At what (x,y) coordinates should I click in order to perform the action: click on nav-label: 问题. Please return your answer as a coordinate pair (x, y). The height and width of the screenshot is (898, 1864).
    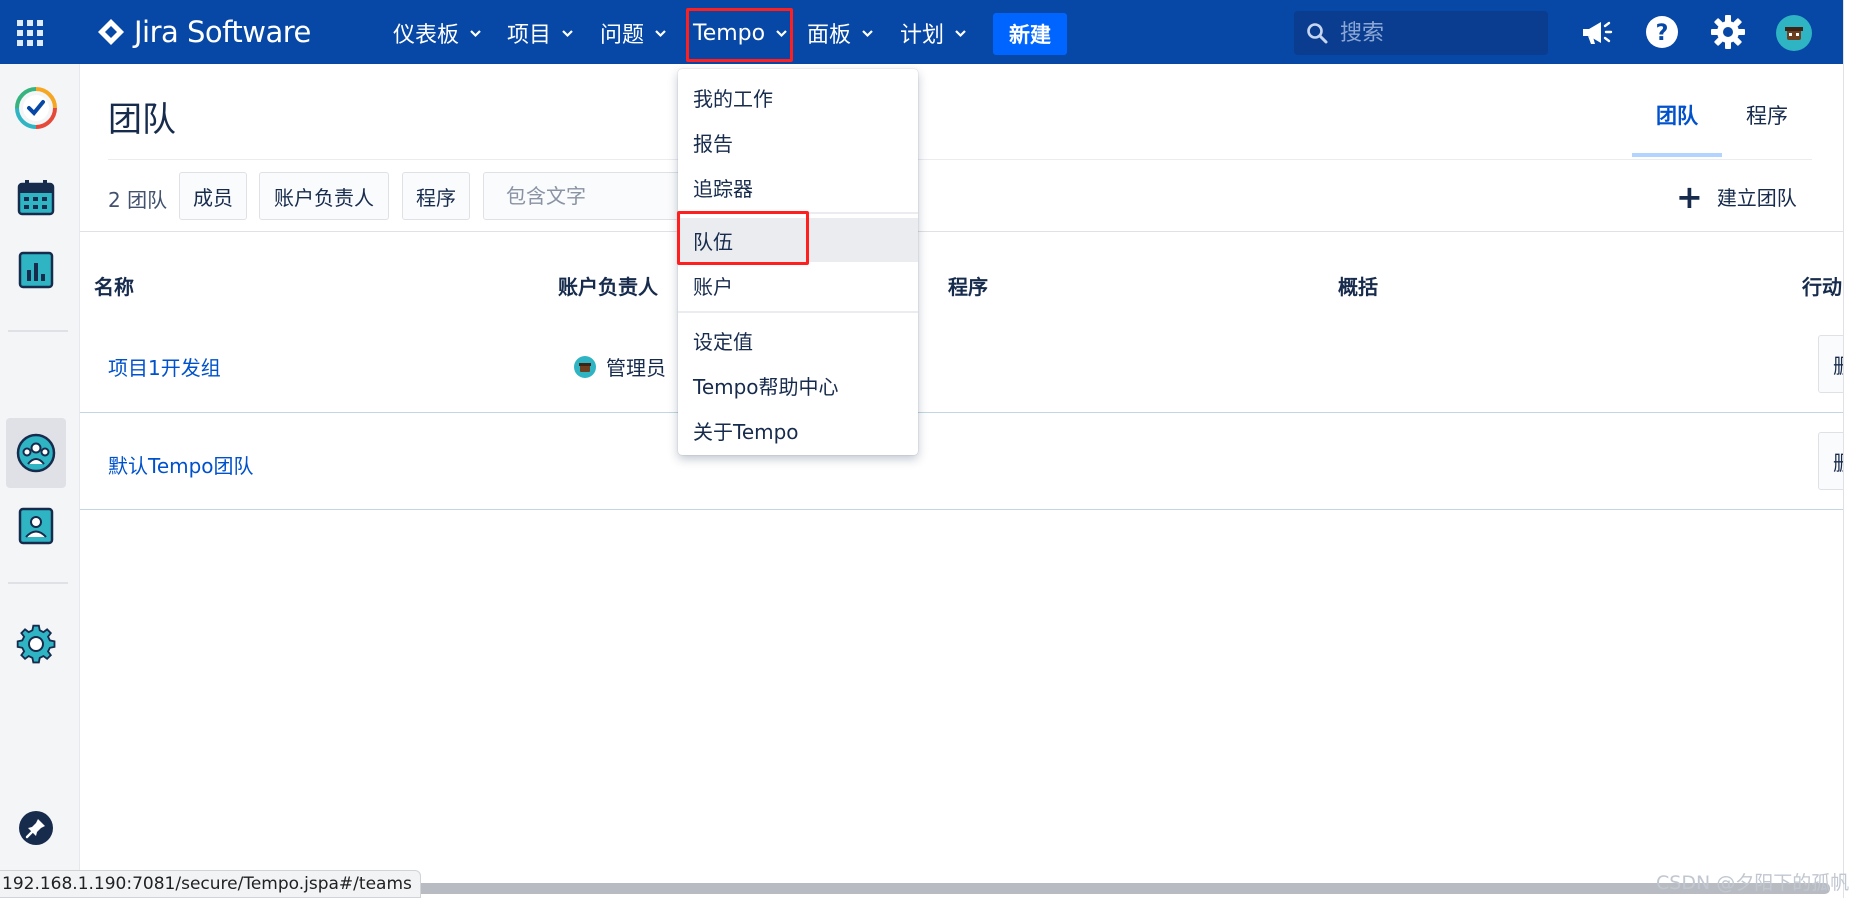
    Looking at the image, I should click on (622, 35).